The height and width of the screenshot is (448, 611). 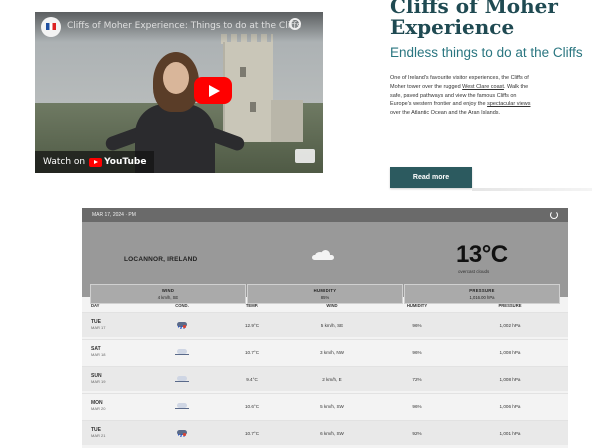 What do you see at coordinates (64, 162) in the screenshot?
I see `watch-on-label: Watch on` at bounding box center [64, 162].